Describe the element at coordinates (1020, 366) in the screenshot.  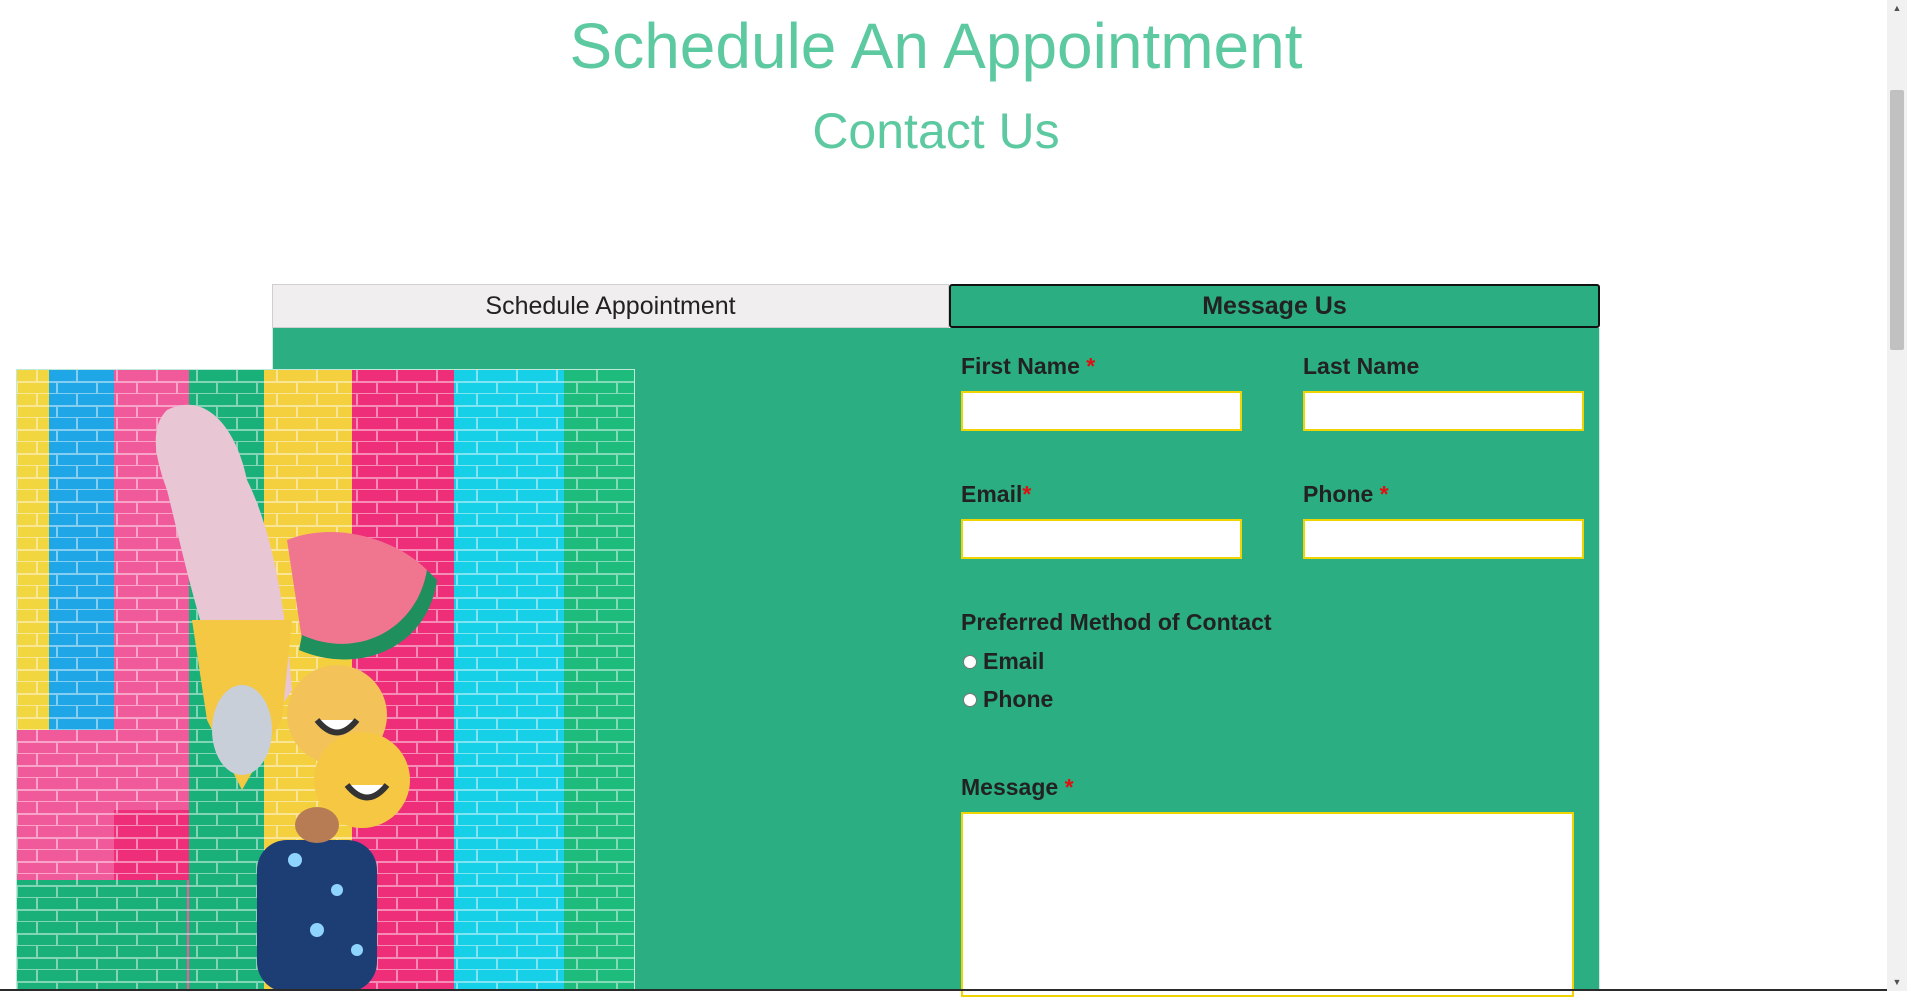
I see `first-name-label-text: First Name` at that location.